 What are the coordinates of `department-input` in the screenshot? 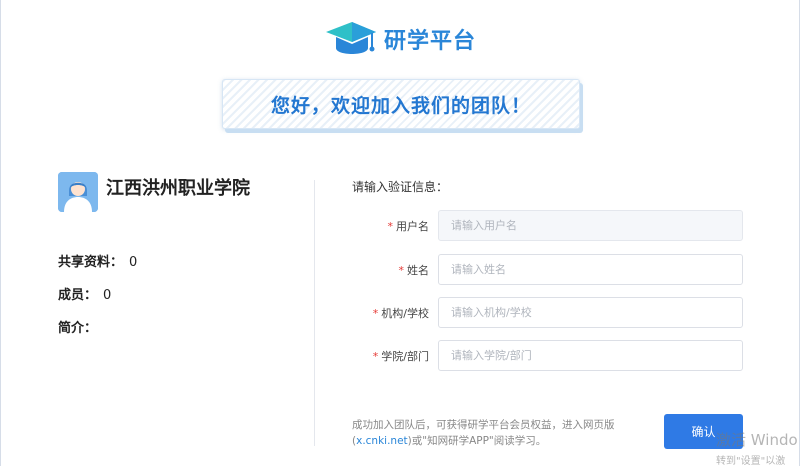 It's located at (590, 355).